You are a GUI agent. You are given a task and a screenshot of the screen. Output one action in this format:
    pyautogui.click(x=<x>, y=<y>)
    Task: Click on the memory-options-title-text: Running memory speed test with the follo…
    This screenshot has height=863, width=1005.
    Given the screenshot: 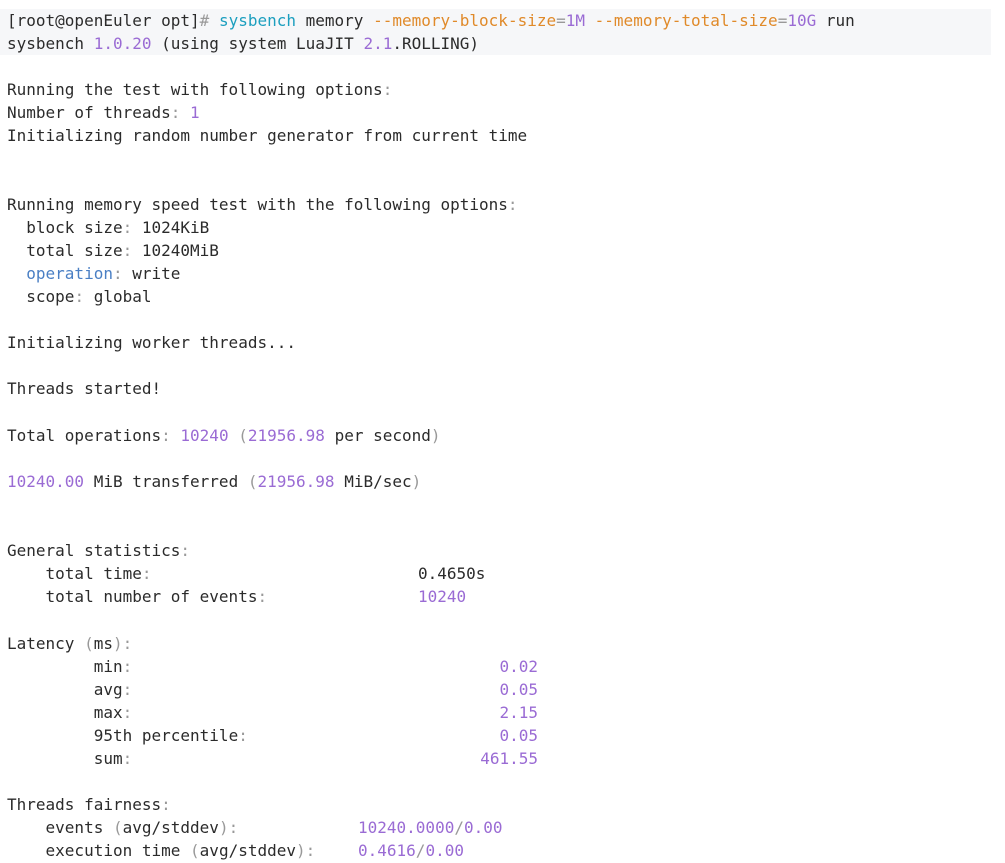 What is the action you would take?
    pyautogui.click(x=257, y=204)
    